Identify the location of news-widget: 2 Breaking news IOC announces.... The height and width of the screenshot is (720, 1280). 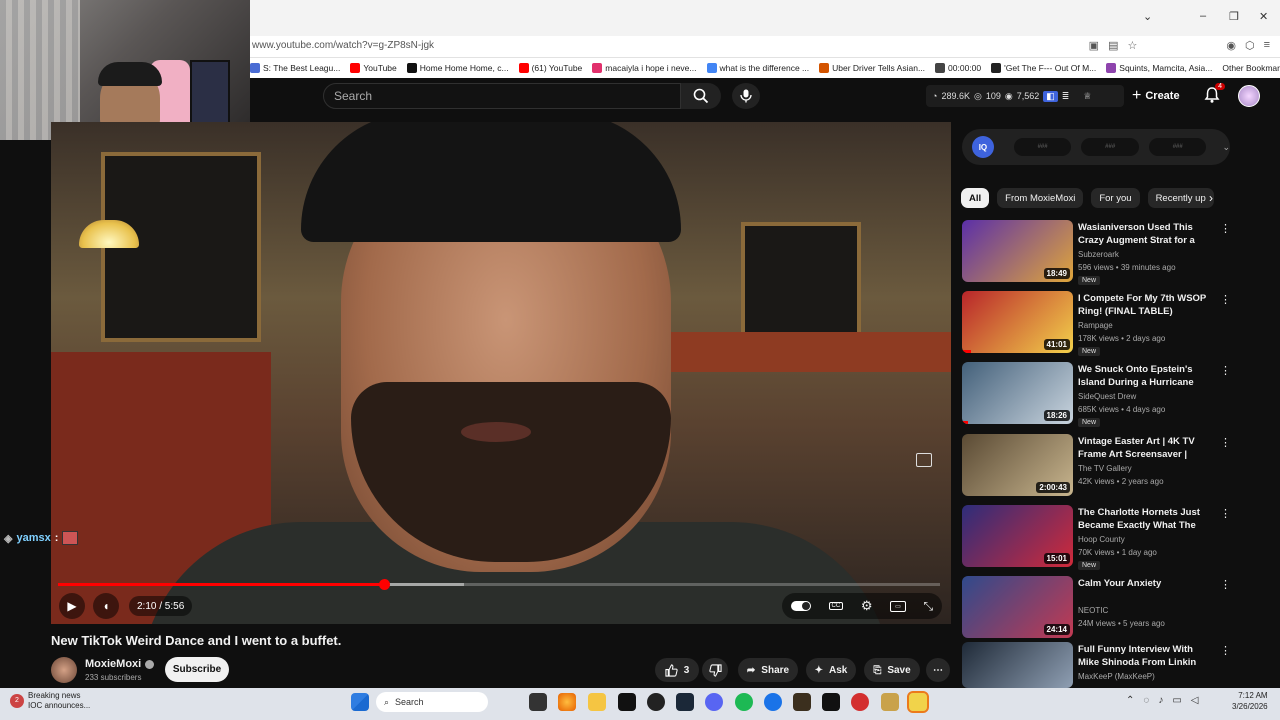
(50, 701).